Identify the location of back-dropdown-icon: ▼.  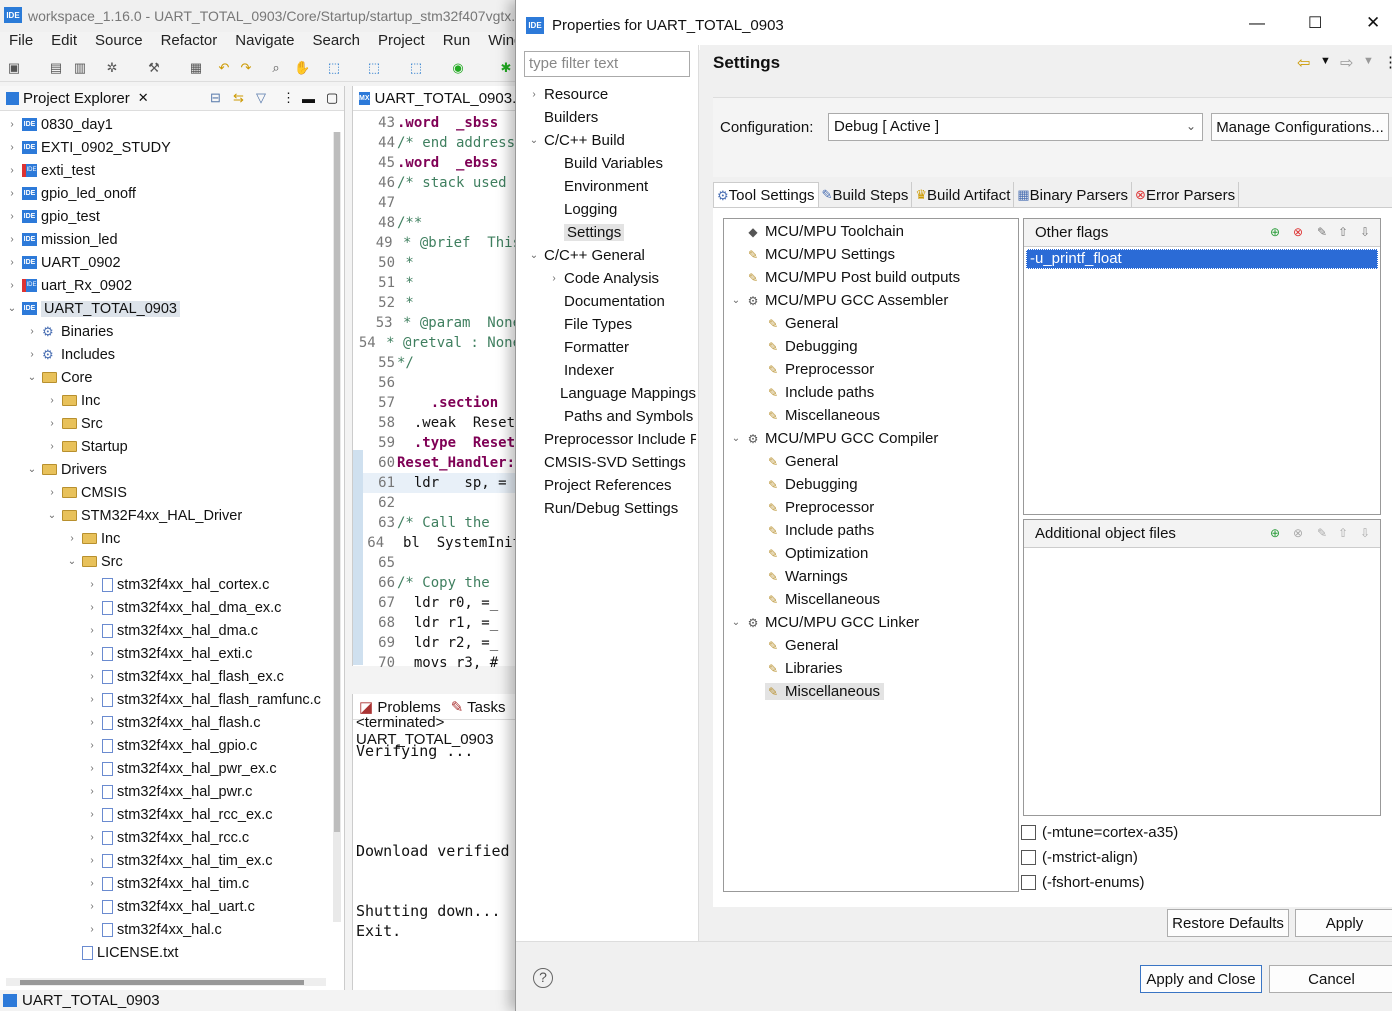
(1325, 61).